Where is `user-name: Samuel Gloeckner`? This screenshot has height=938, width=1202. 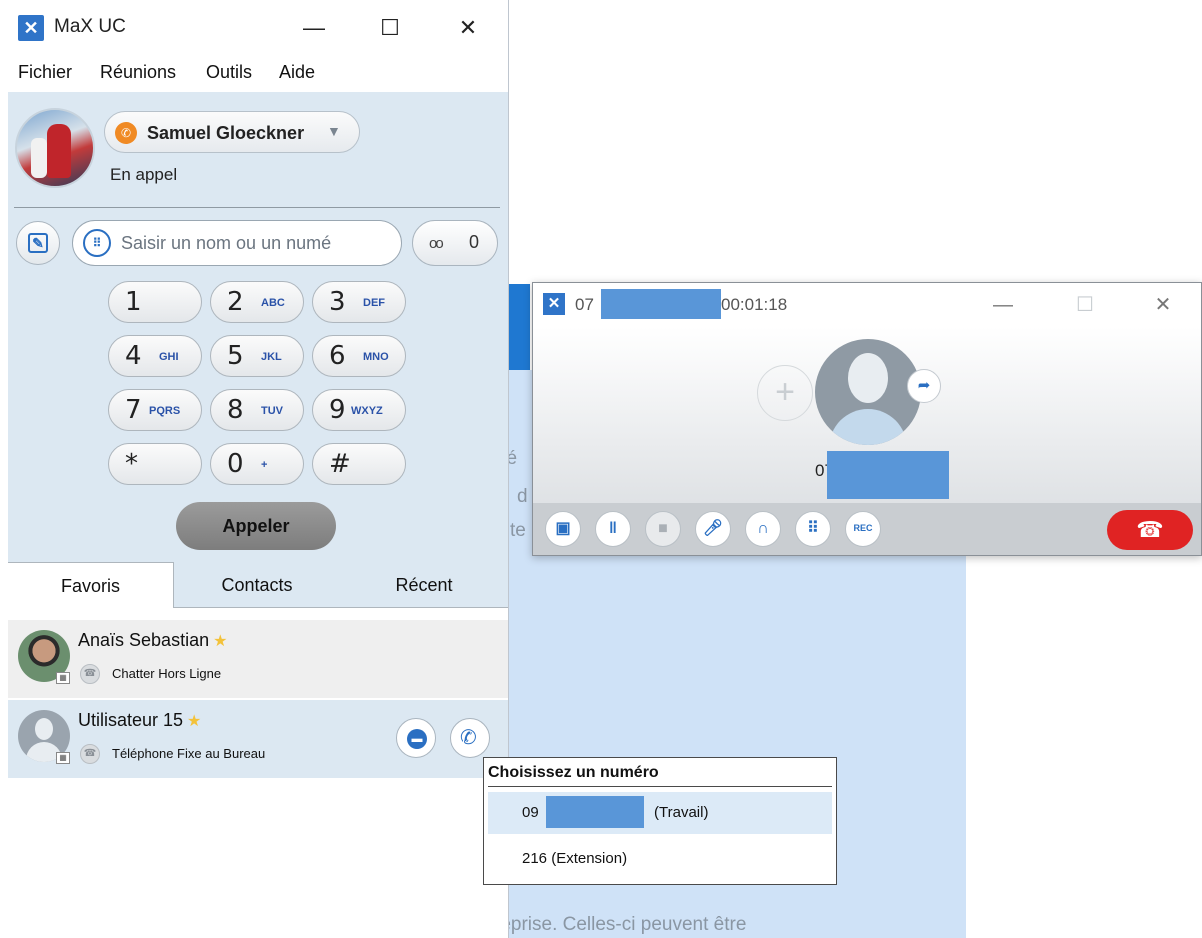 user-name: Samuel Gloeckner is located at coordinates (226, 133).